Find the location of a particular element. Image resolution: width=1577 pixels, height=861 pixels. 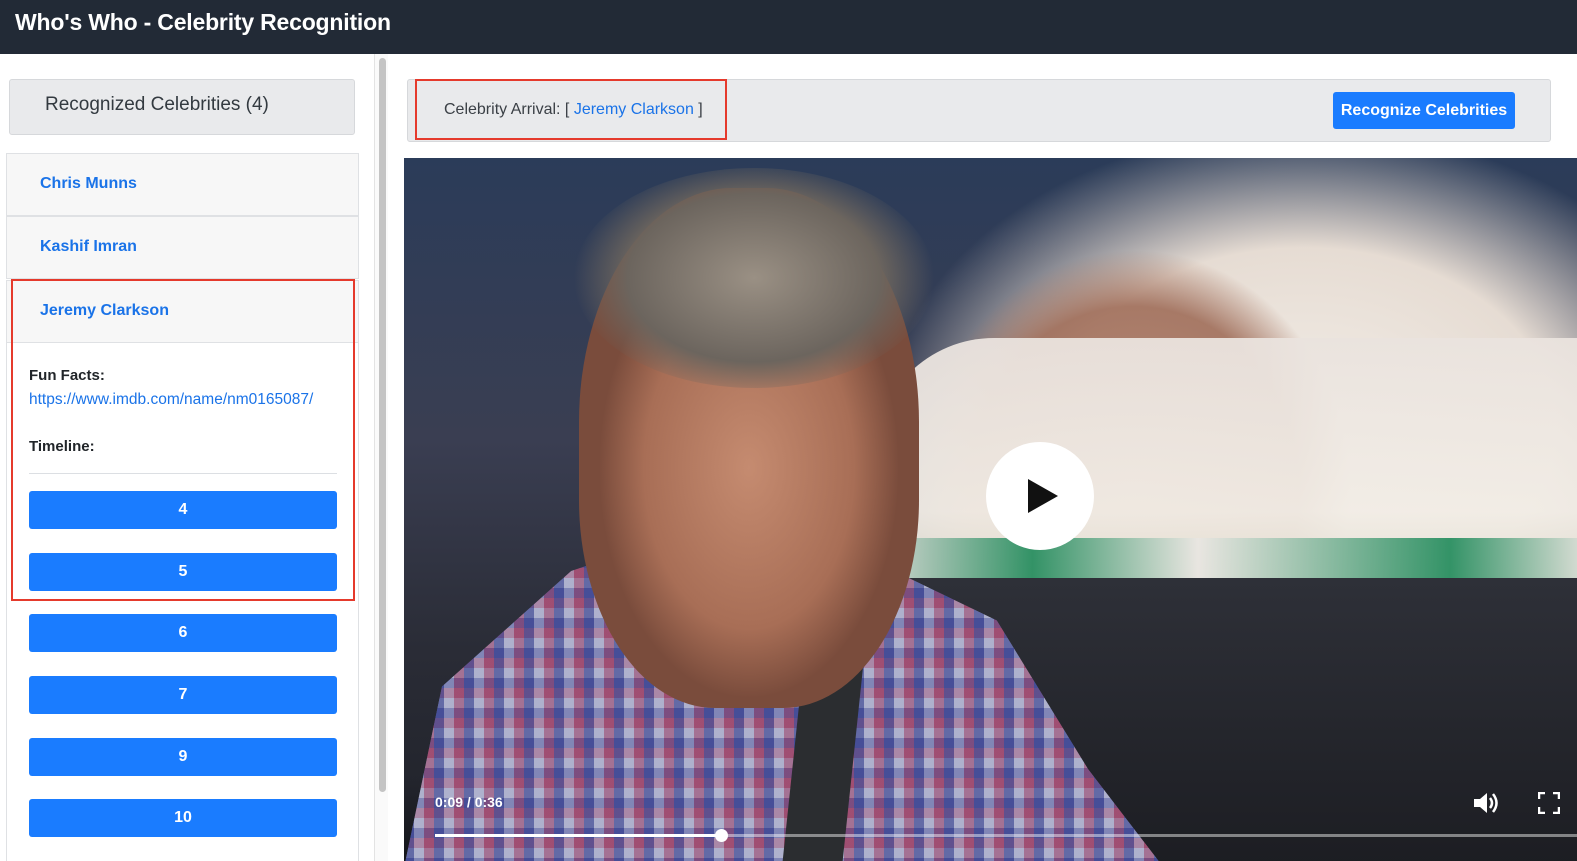

play-icon is located at coordinates (1043, 496).